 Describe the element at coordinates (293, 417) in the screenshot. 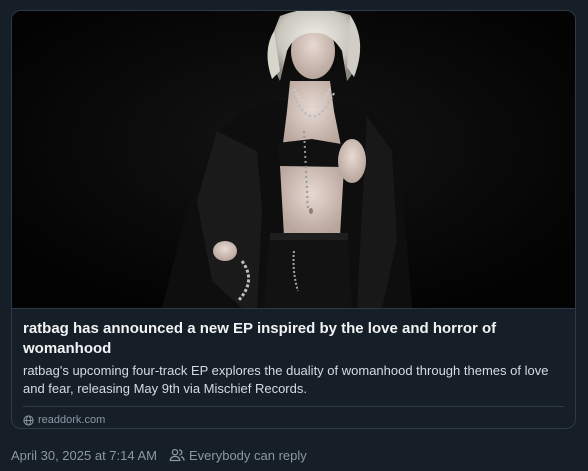

I see `link-card-domain-row: readdork.com` at that location.